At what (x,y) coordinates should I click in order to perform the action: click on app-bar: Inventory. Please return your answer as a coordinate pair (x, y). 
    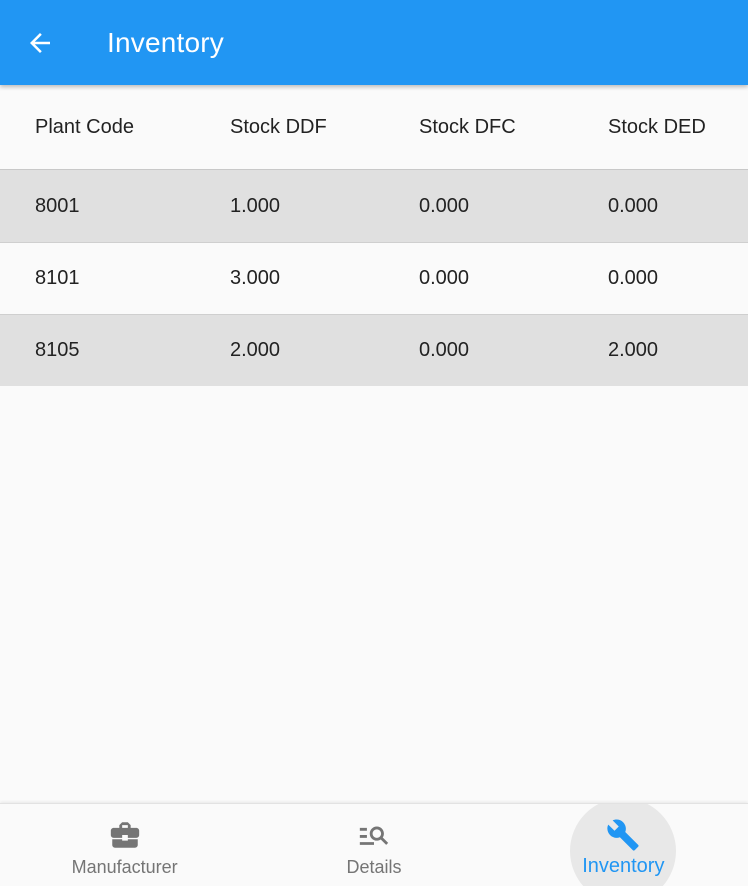
    Looking at the image, I should click on (374, 42).